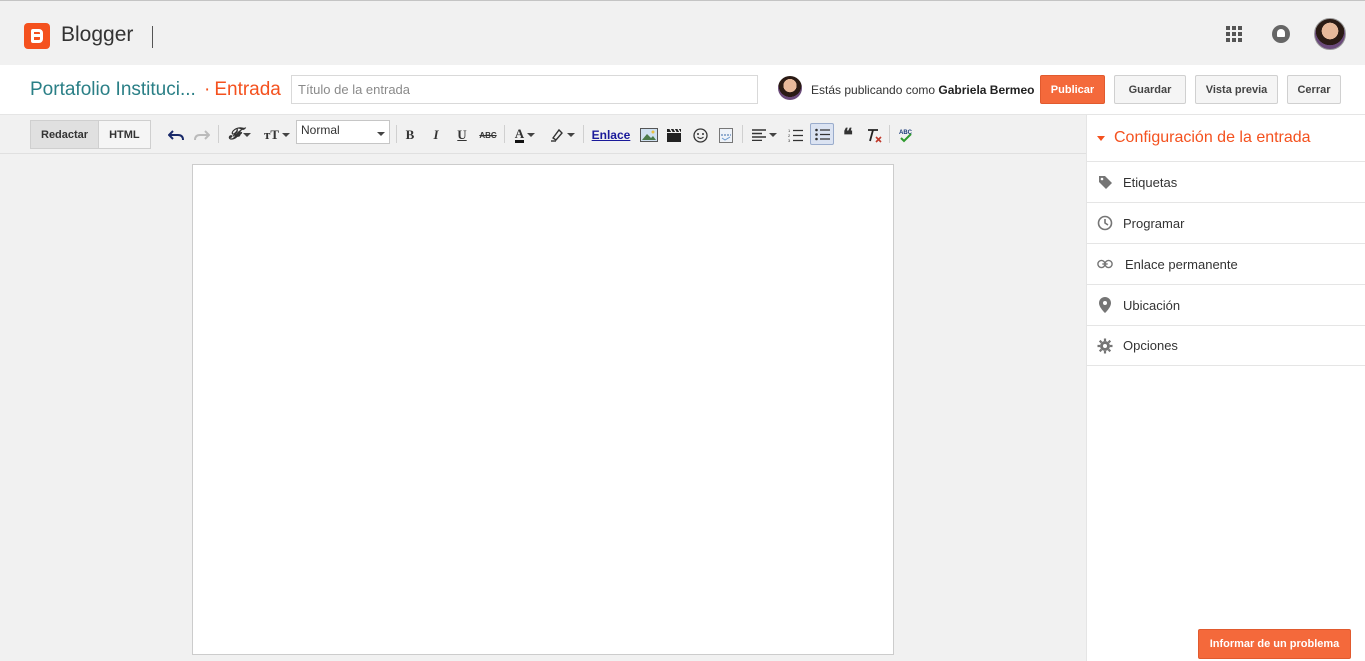 Image resolution: width=1365 pixels, height=661 pixels. I want to click on clear-formatting-icon, so click(874, 135).